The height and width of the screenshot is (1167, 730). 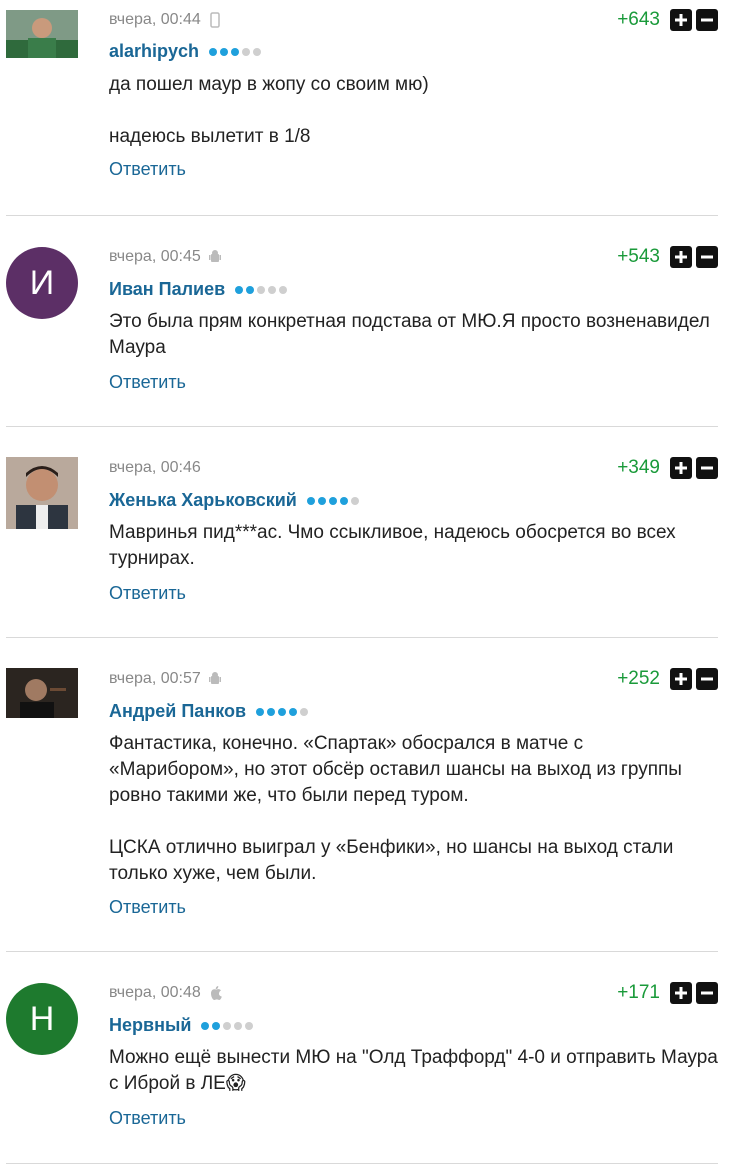 What do you see at coordinates (667, 468) in the screenshot?
I see `rating: +349` at bounding box center [667, 468].